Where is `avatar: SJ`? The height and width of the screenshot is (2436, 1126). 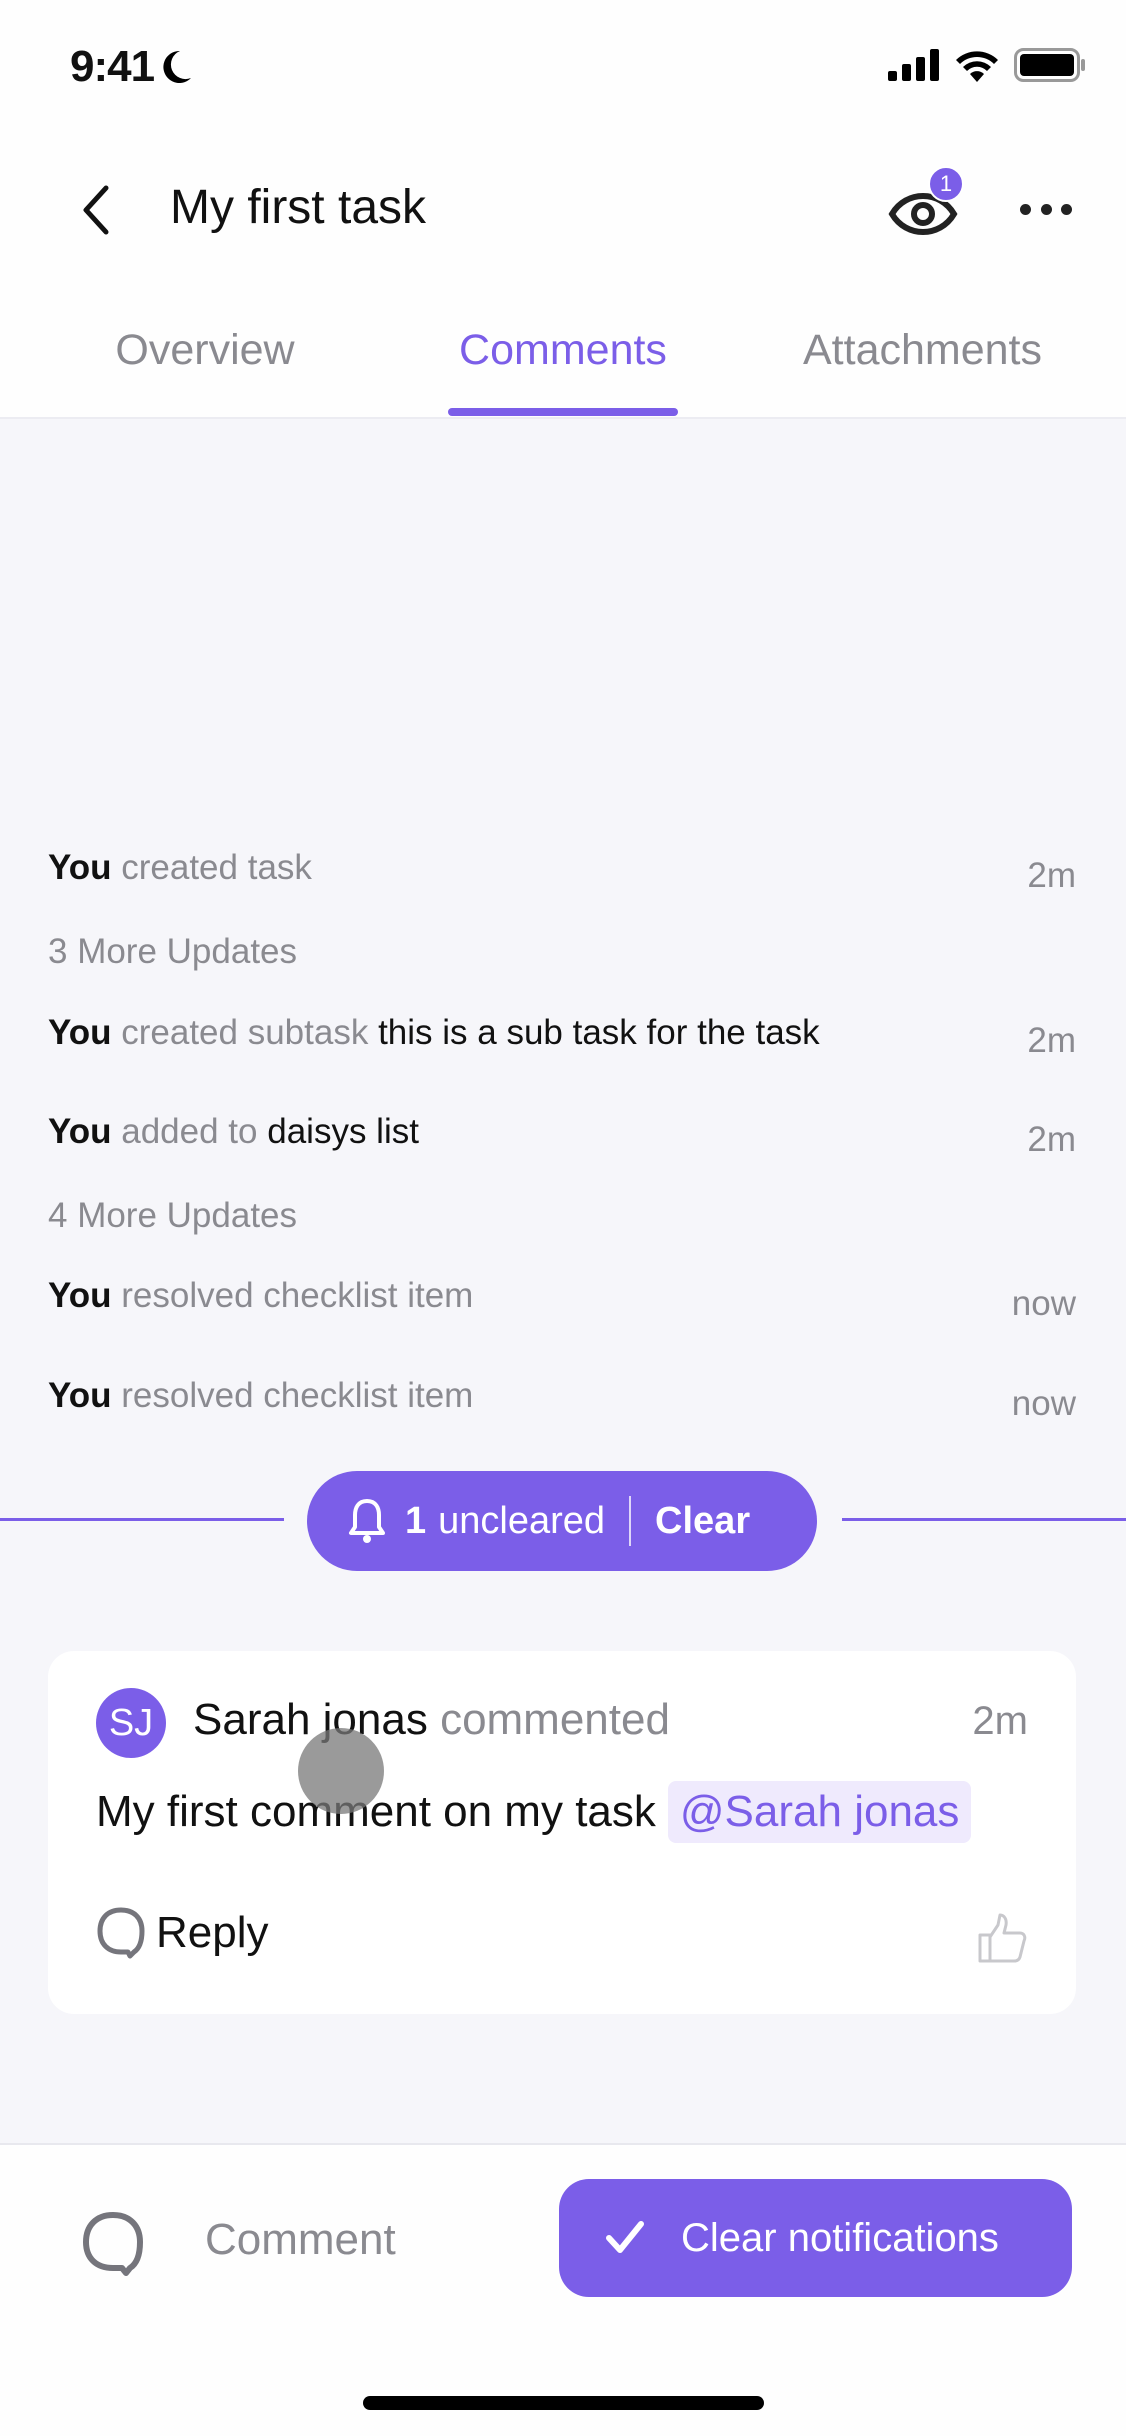 avatar: SJ is located at coordinates (131, 1723).